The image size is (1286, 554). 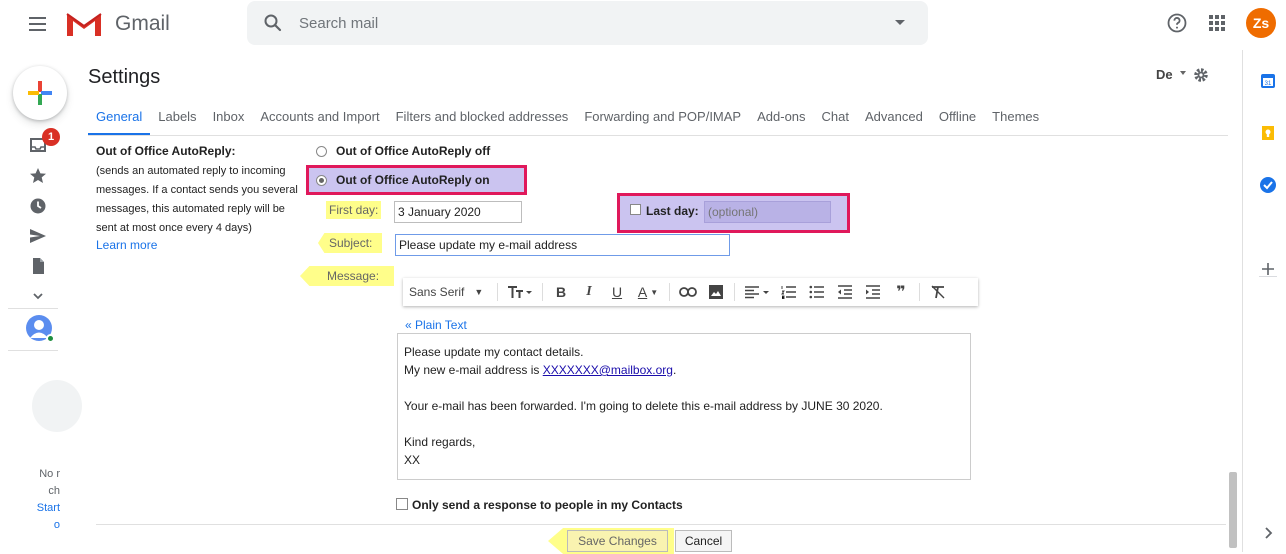 I want to click on font-size-icon, so click(x=520, y=292).